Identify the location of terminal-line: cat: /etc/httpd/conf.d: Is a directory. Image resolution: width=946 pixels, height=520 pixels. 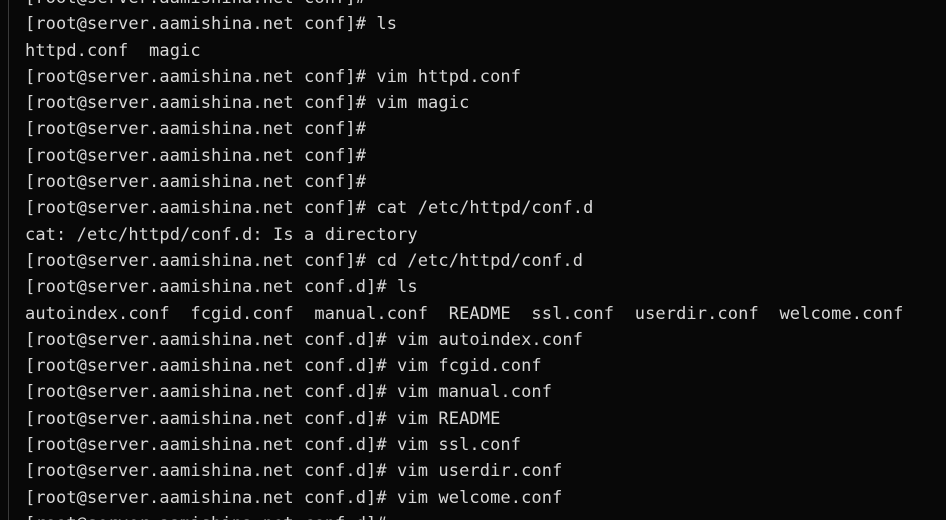
(221, 234).